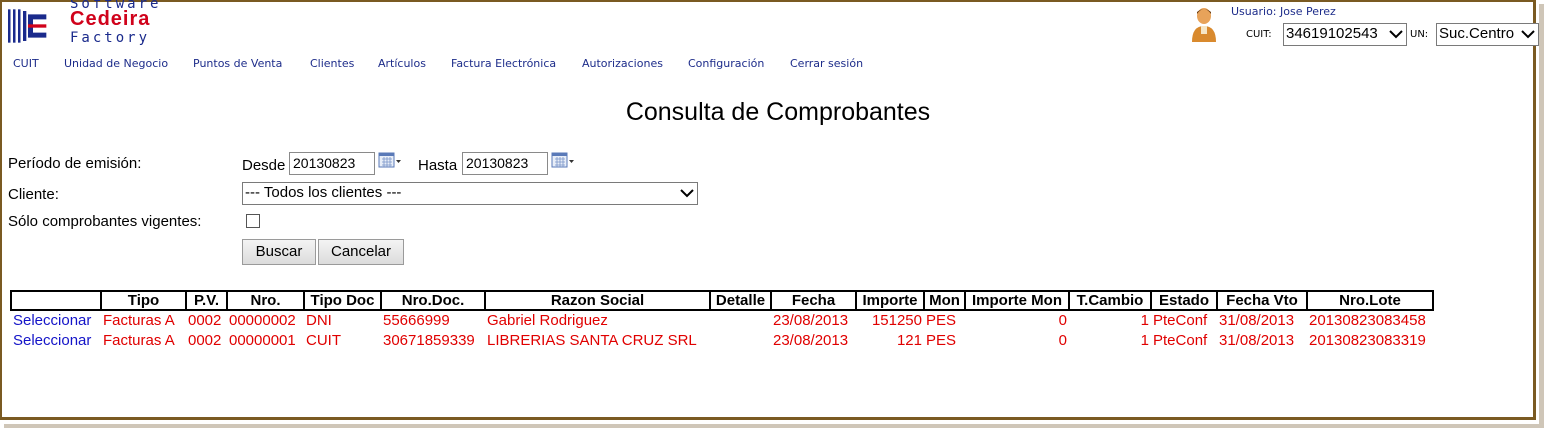 This screenshot has height=428, width=1544. What do you see at coordinates (438, 165) in the screenshot?
I see `hasta-label: Hasta` at bounding box center [438, 165].